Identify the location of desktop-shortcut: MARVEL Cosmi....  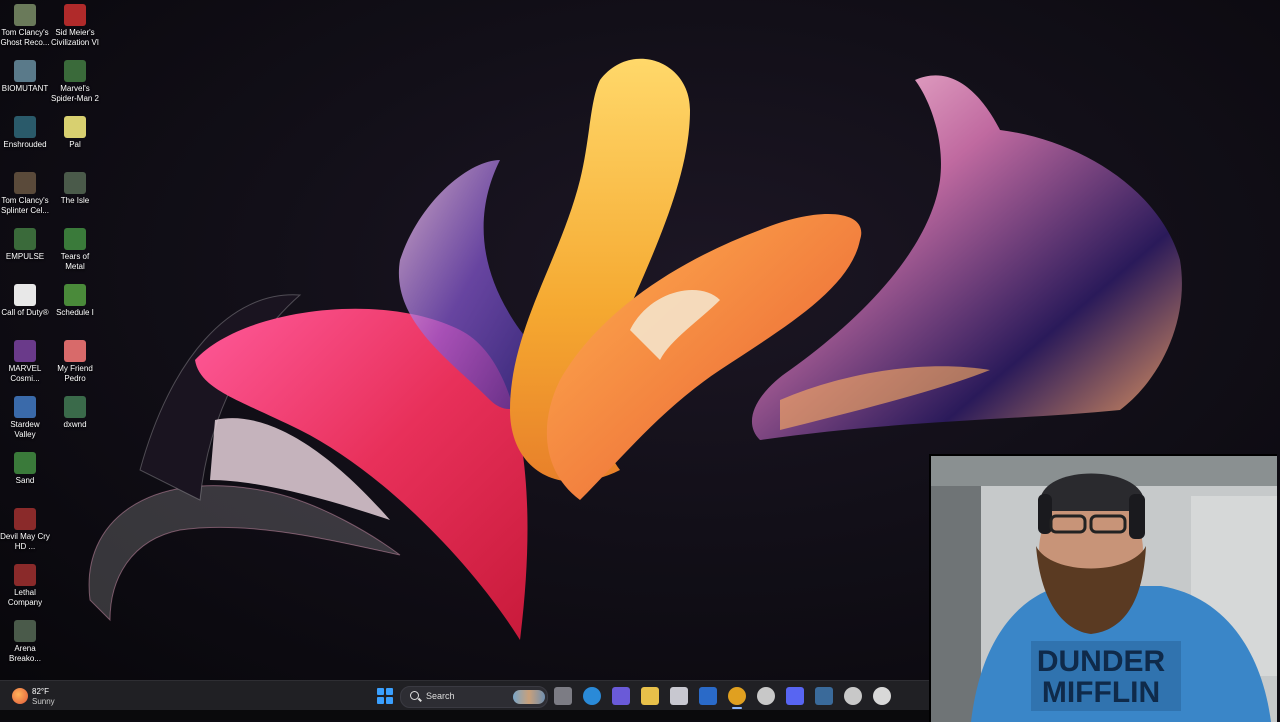
(25, 360).